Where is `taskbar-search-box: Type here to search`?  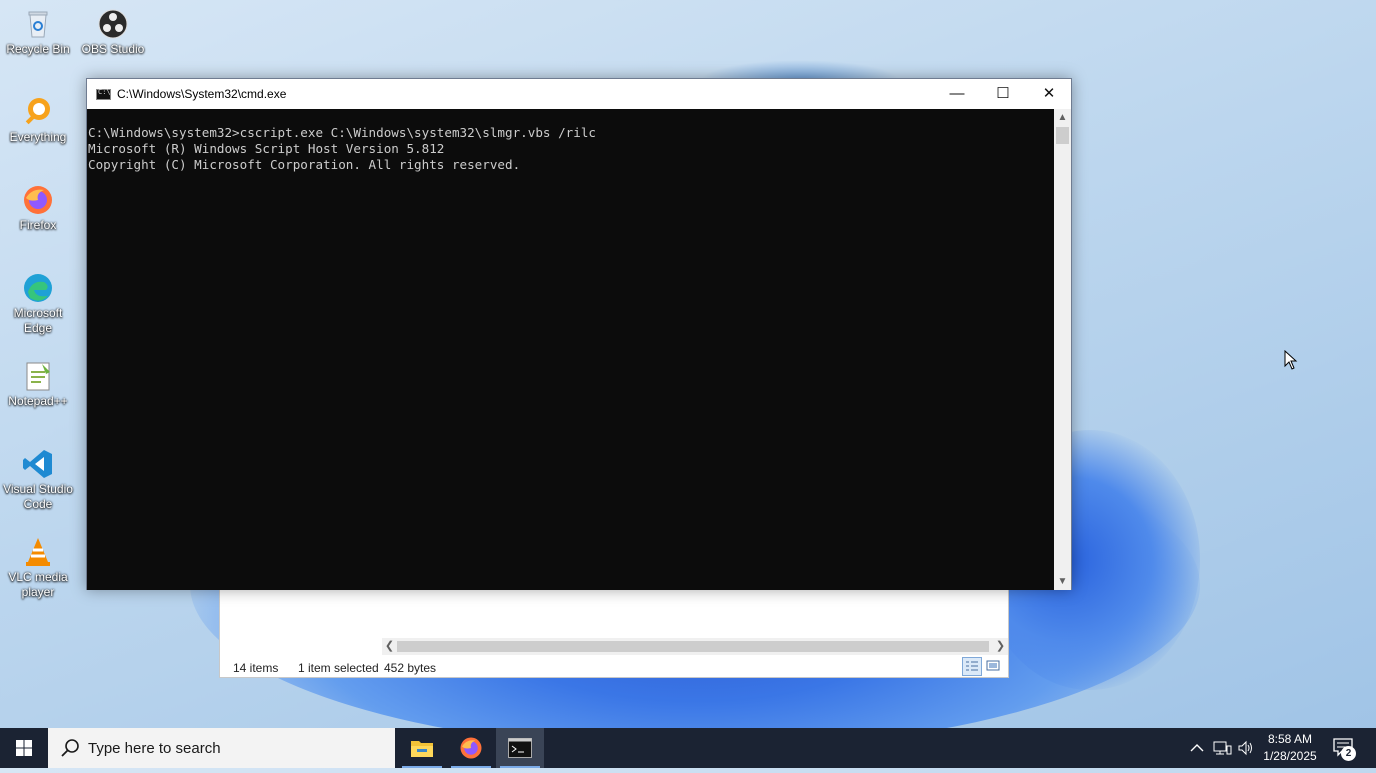 taskbar-search-box: Type here to search is located at coordinates (221, 748).